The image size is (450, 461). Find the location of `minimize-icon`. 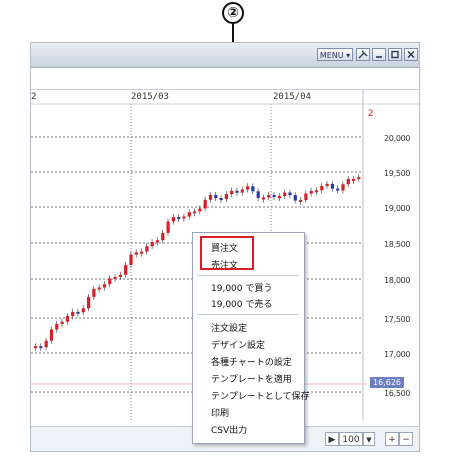

minimize-icon is located at coordinates (379, 54).